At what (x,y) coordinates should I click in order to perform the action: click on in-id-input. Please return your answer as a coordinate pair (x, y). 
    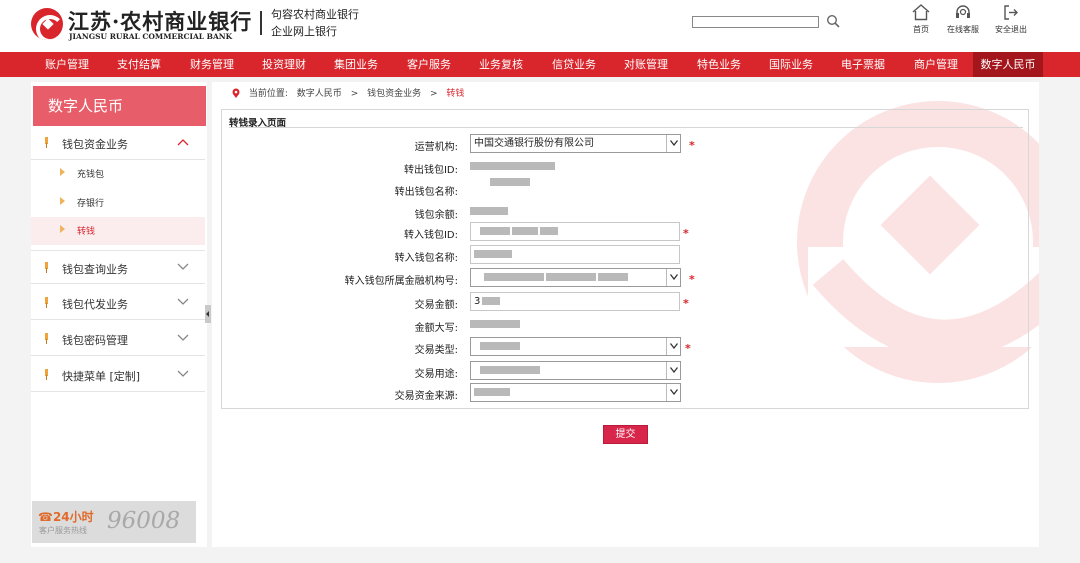
    Looking at the image, I should click on (575, 231).